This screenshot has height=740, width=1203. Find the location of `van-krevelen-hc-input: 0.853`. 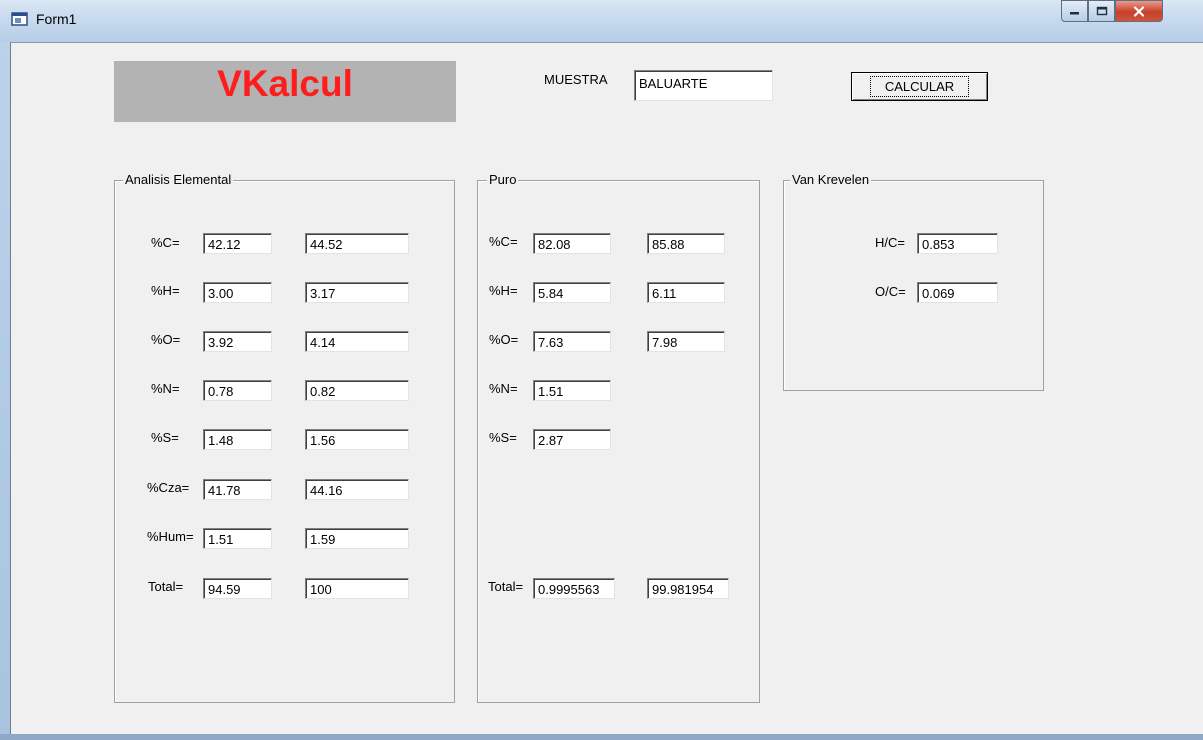

van-krevelen-hc-input: 0.853 is located at coordinates (957, 243).